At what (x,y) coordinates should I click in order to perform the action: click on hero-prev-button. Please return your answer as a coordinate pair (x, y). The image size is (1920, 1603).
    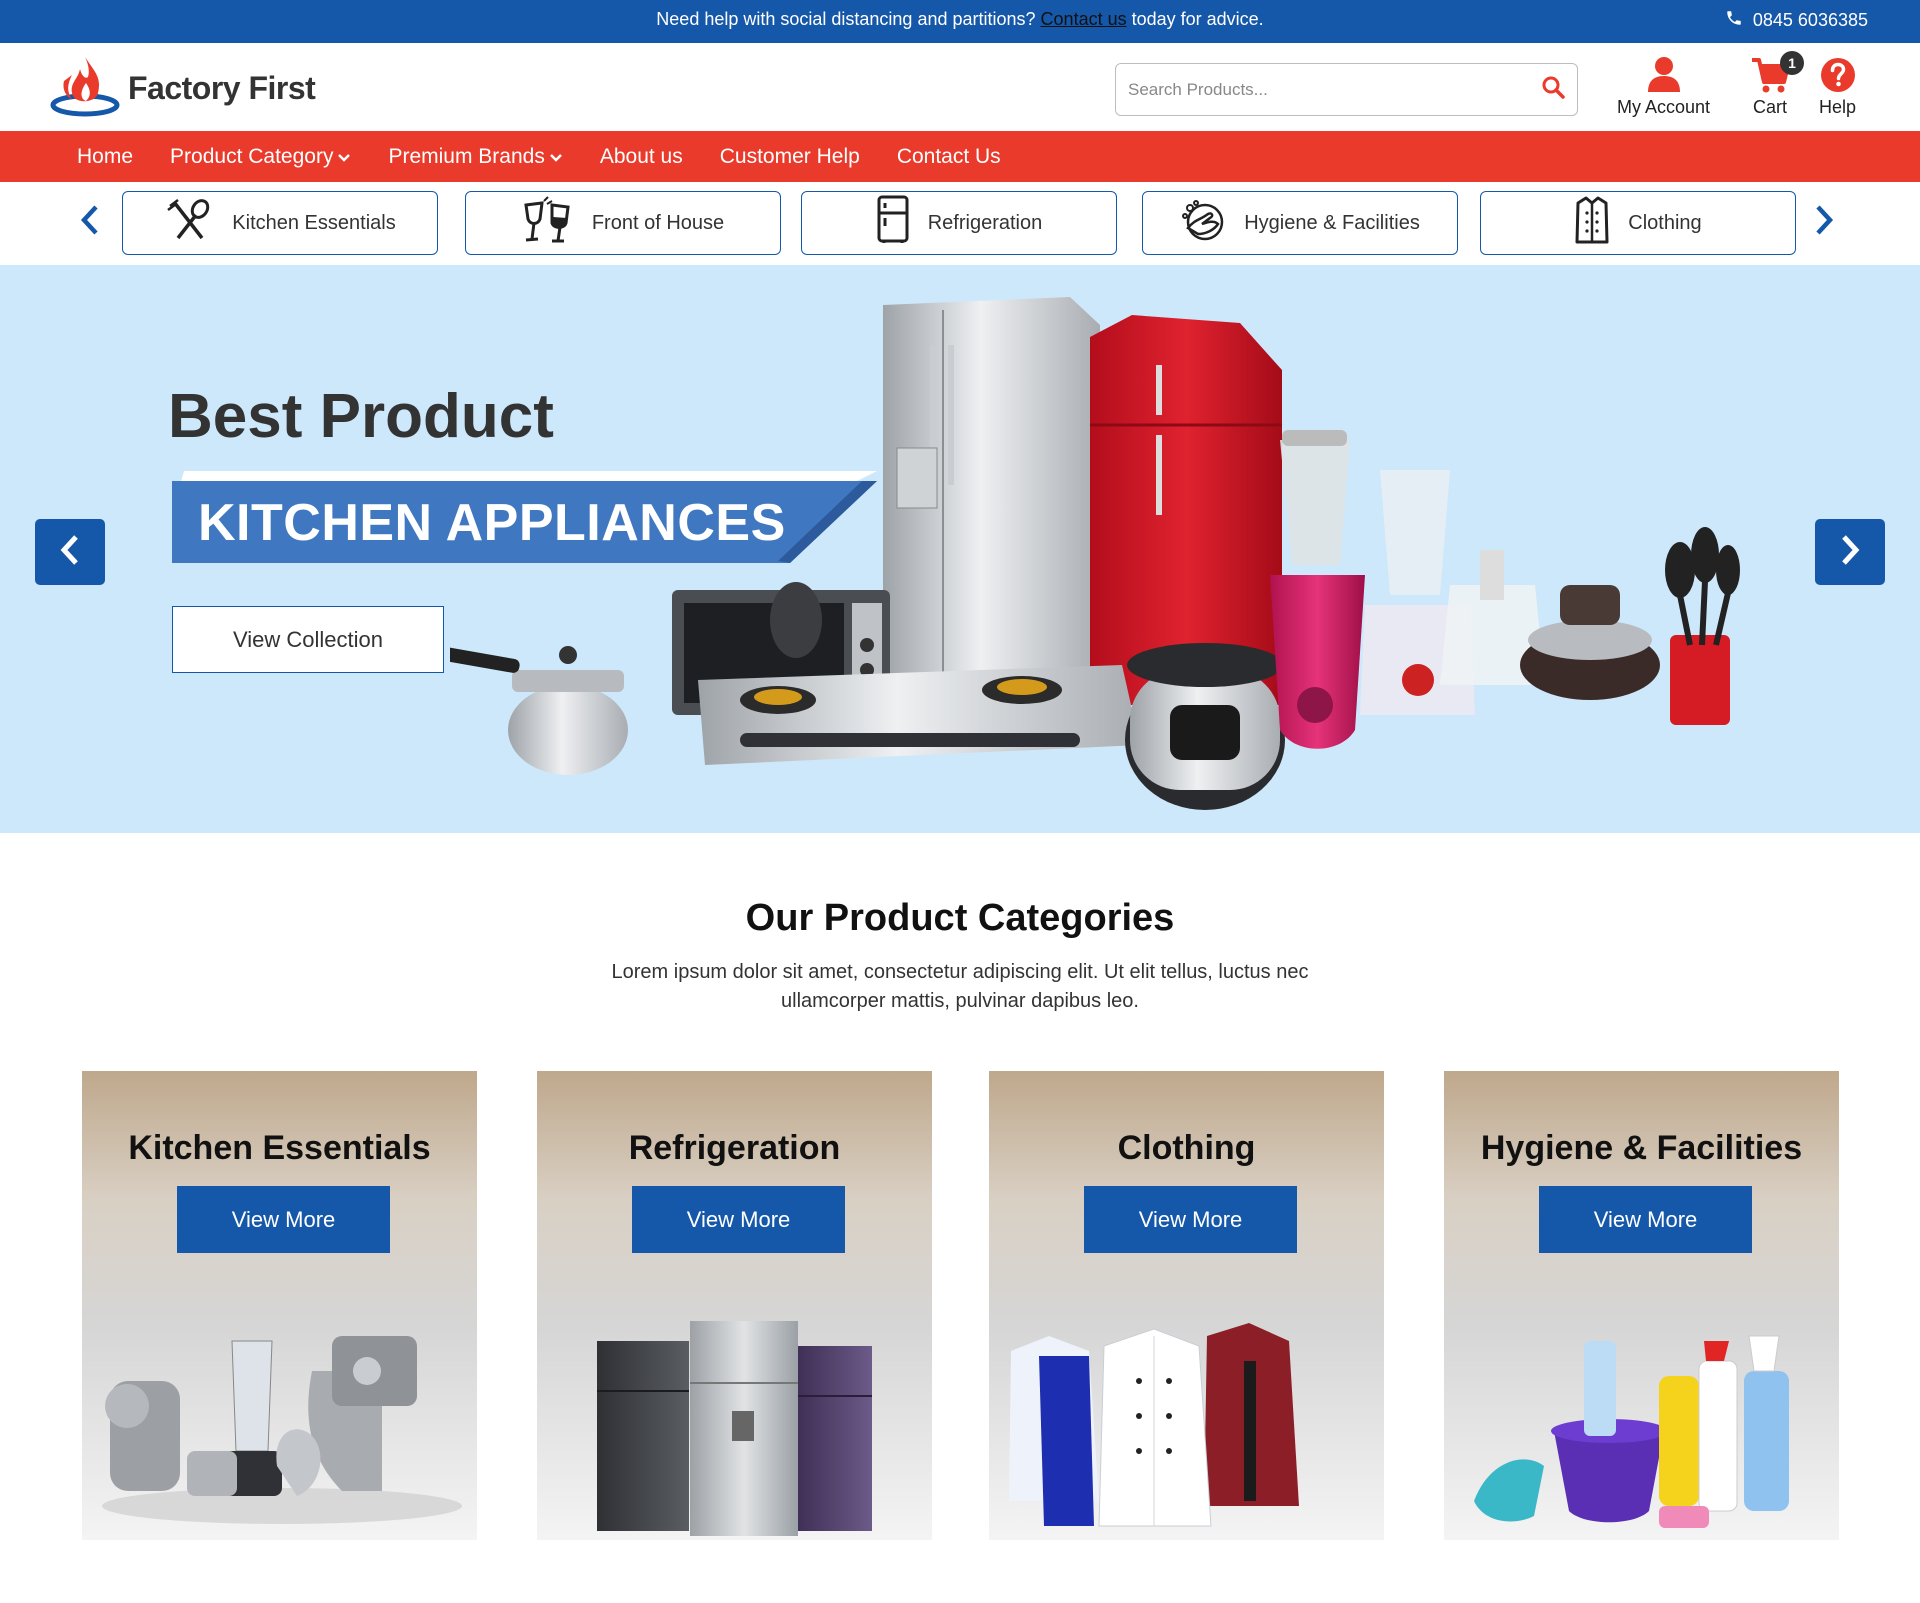
    Looking at the image, I should click on (70, 552).